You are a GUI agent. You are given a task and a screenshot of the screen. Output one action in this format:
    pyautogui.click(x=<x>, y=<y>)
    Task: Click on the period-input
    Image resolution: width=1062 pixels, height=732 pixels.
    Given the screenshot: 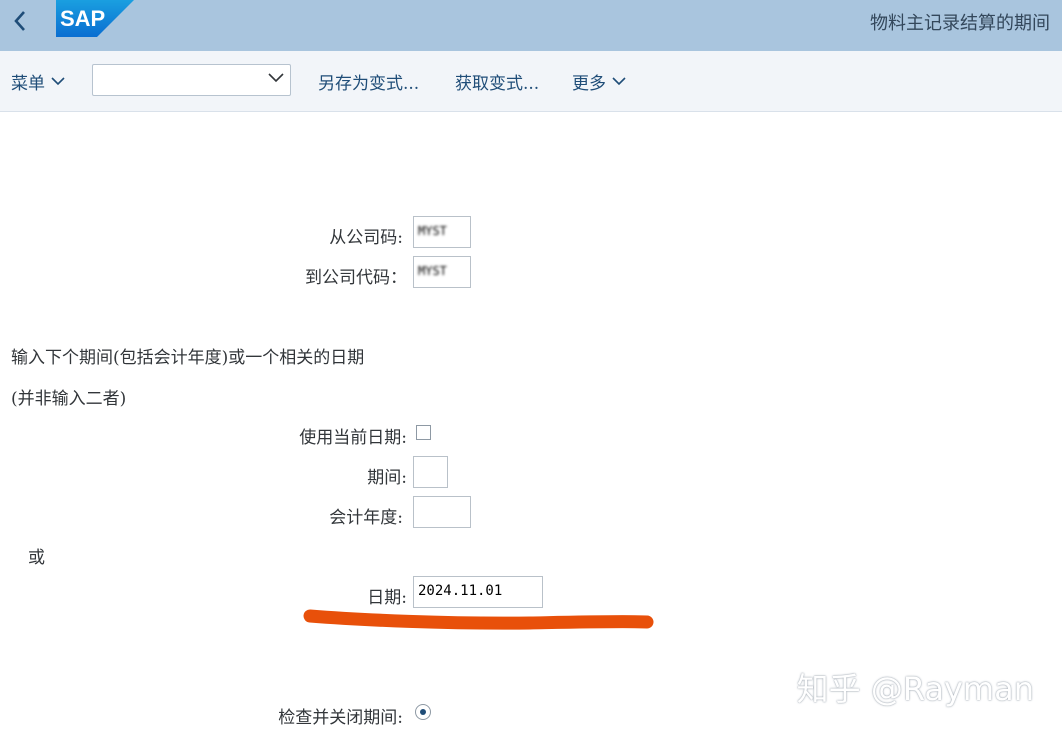 What is the action you would take?
    pyautogui.click(x=430, y=472)
    